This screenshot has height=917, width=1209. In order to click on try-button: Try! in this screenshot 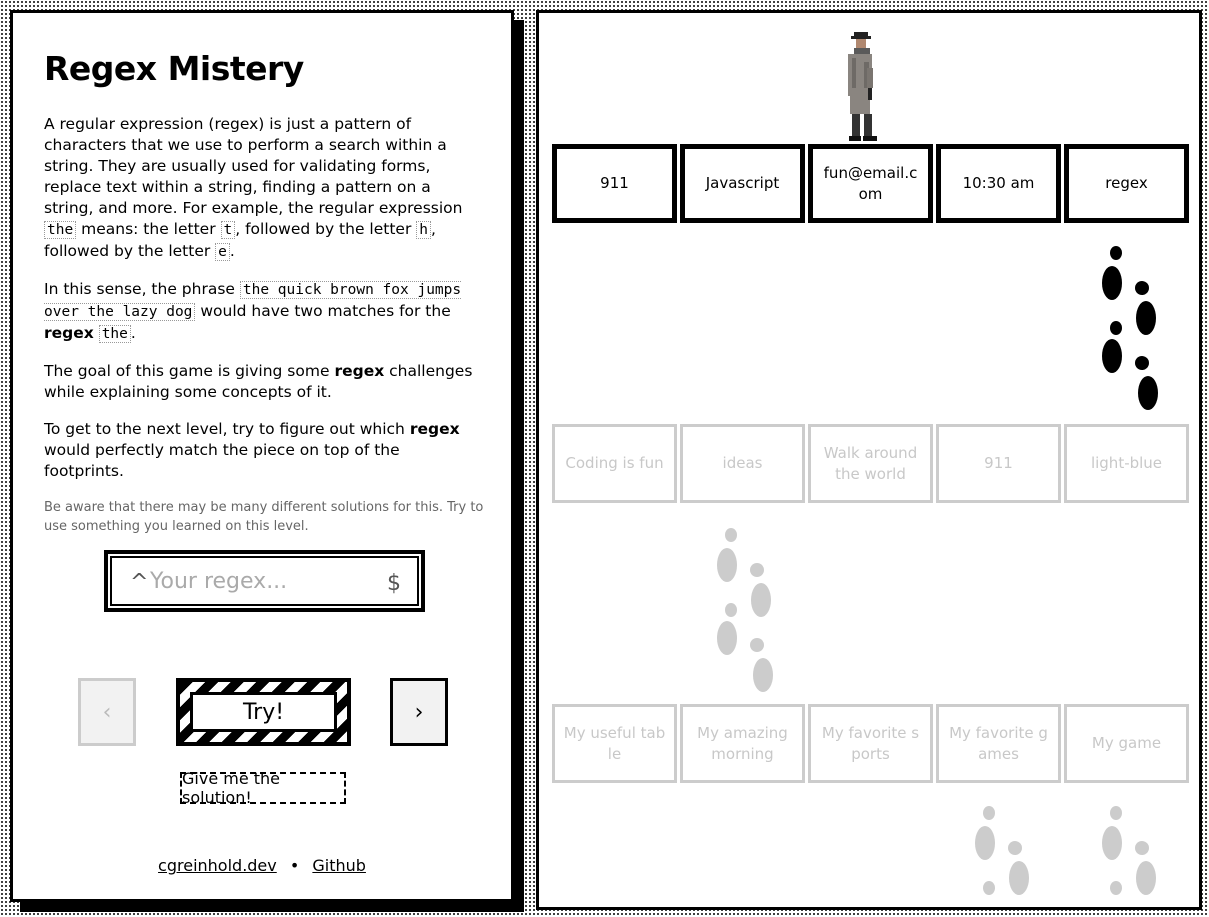, I will do `click(263, 712)`.